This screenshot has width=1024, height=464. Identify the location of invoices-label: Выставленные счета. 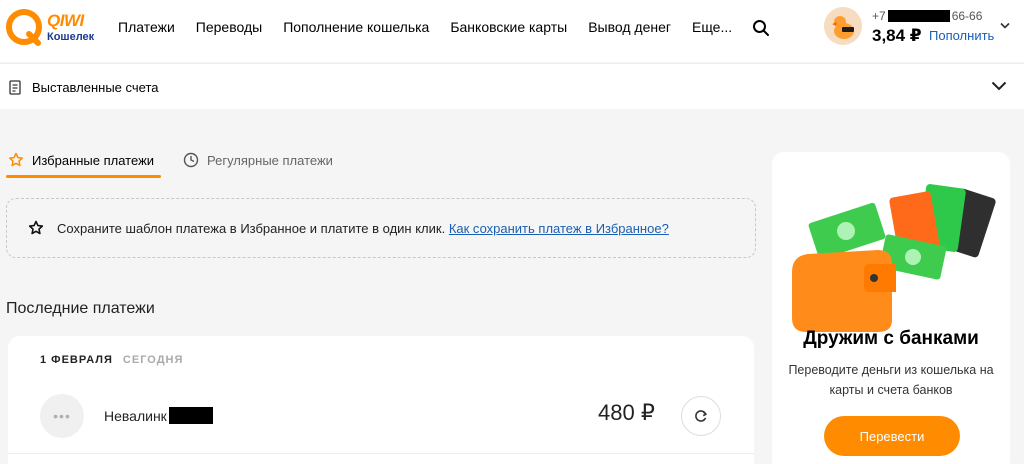
(95, 87).